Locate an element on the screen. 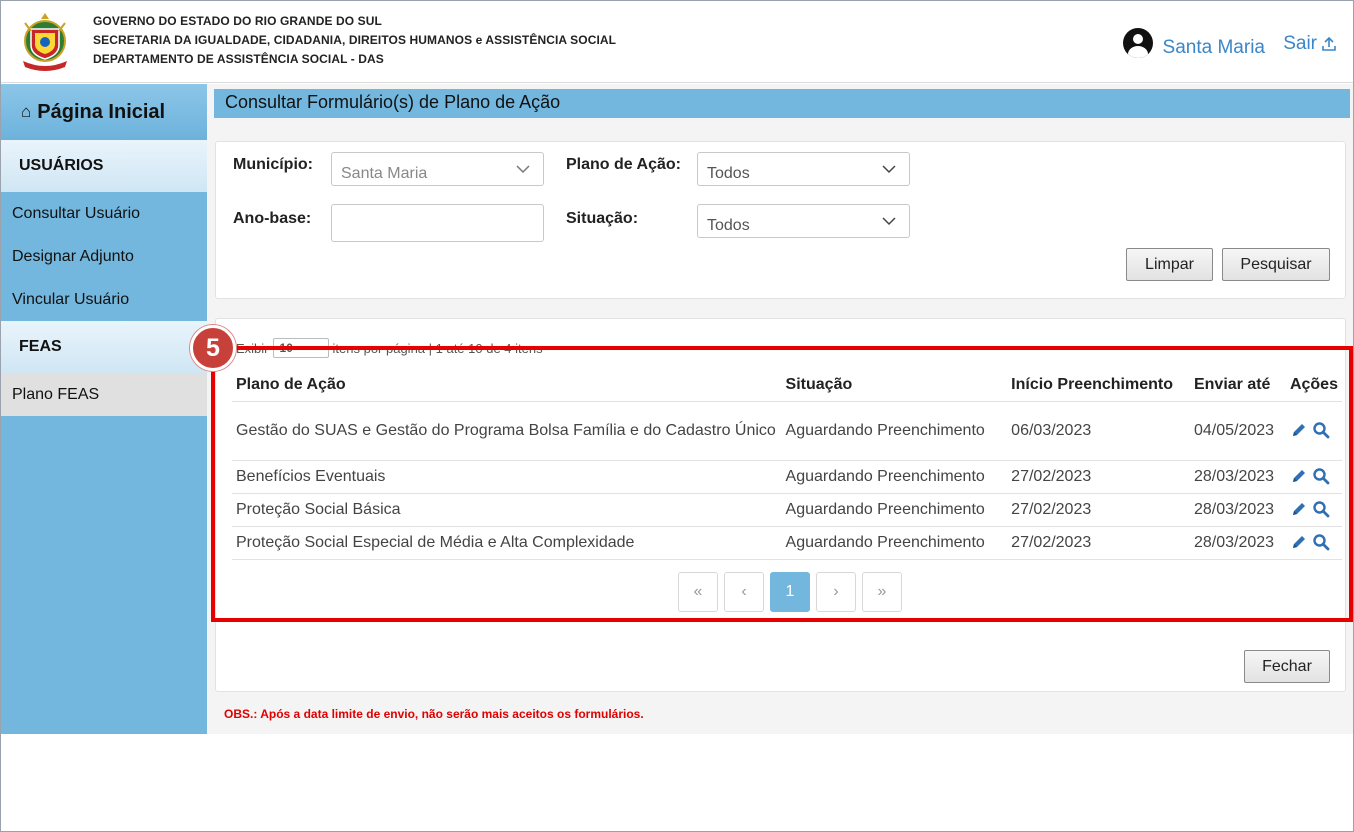 This screenshot has width=1354, height=832. upload-icon is located at coordinates (1329, 43).